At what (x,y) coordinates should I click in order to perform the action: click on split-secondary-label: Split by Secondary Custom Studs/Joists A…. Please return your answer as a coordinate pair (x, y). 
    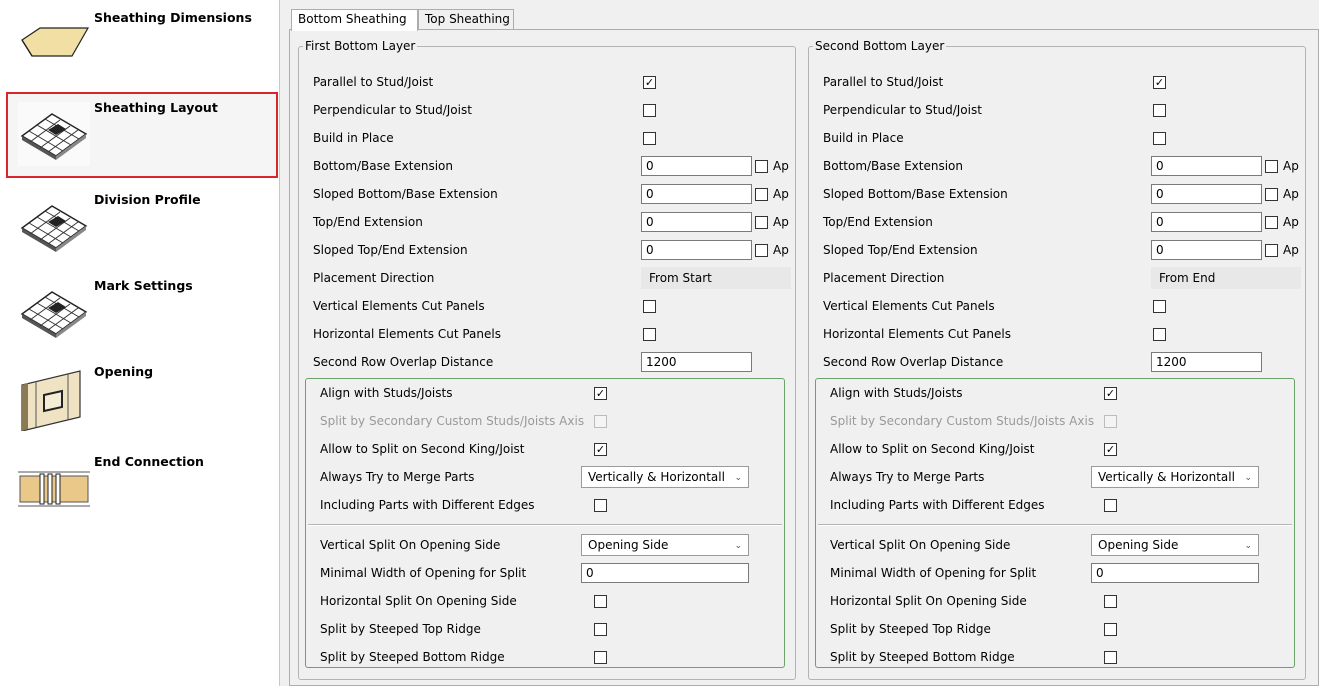
    Looking at the image, I should click on (962, 421).